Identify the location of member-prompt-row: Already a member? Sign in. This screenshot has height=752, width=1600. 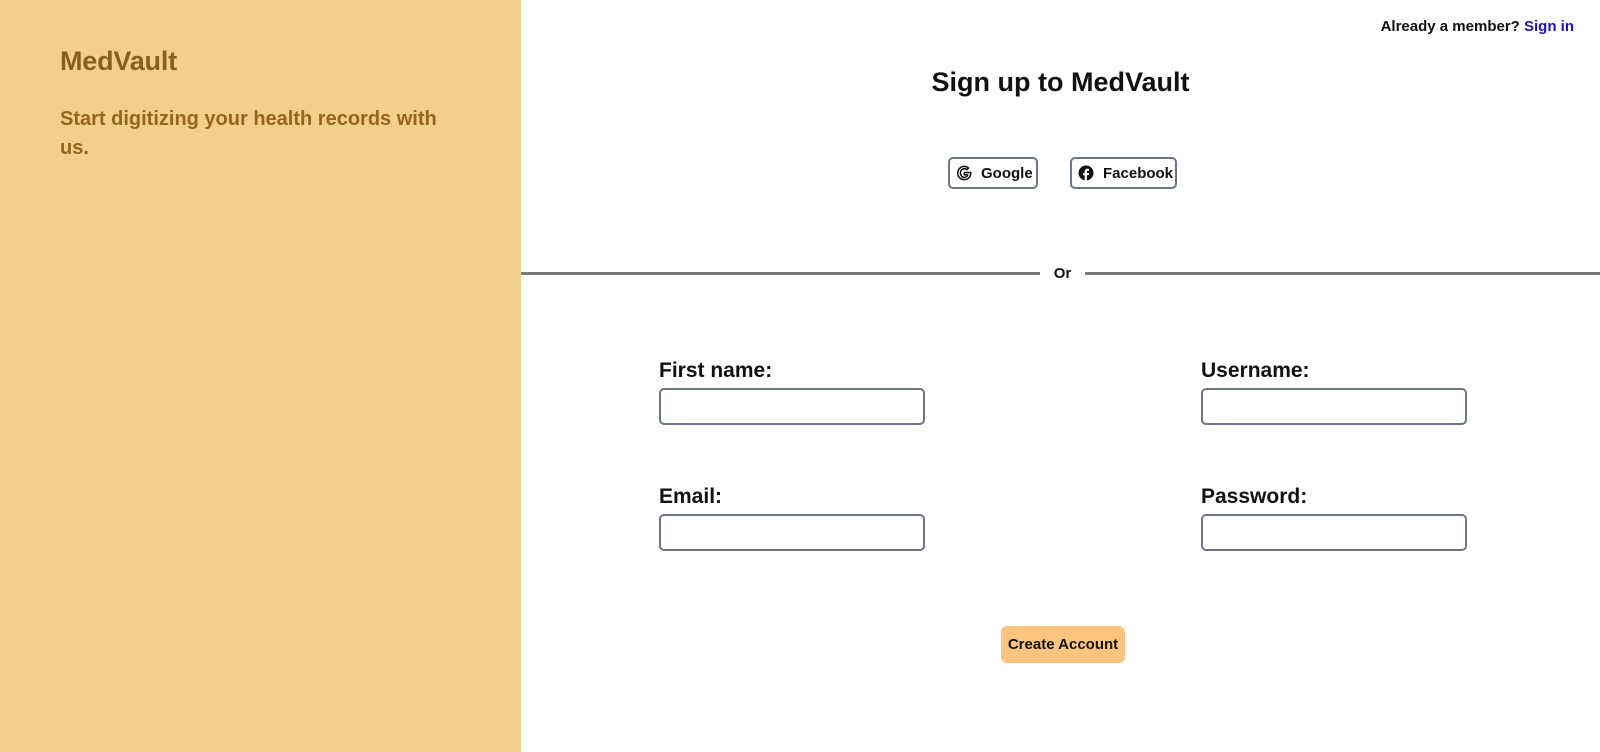
(1477, 26).